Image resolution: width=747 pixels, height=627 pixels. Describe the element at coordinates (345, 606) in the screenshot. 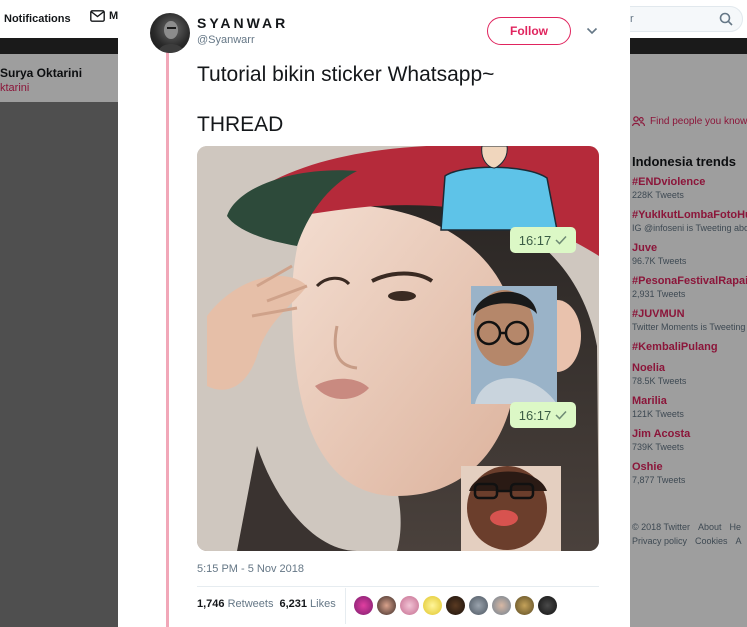

I see `stats-separator` at that location.